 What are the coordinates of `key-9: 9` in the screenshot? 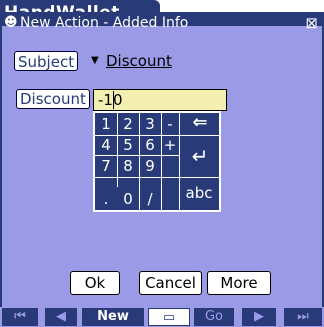 It's located at (150, 166).